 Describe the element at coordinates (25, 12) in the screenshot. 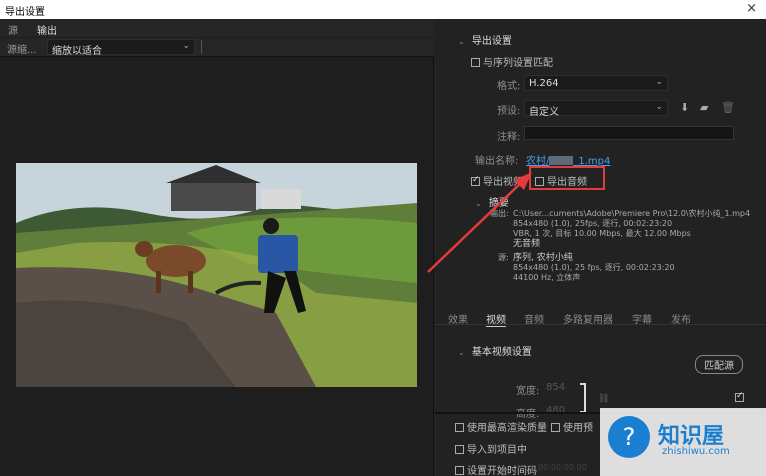

I see `window-title: 导出设置` at that location.